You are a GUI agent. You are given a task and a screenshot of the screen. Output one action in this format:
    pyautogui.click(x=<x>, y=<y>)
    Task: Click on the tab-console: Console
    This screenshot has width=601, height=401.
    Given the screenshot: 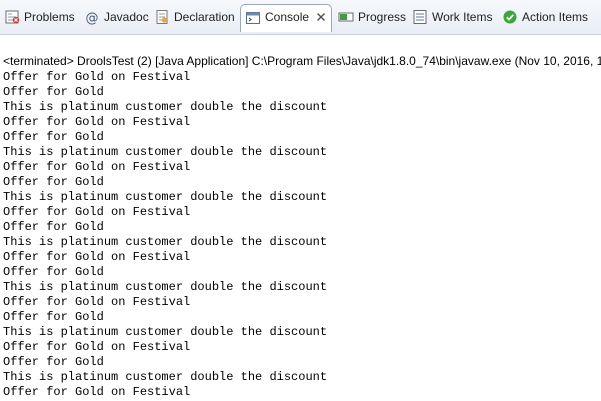 What is the action you would take?
    pyautogui.click(x=286, y=18)
    